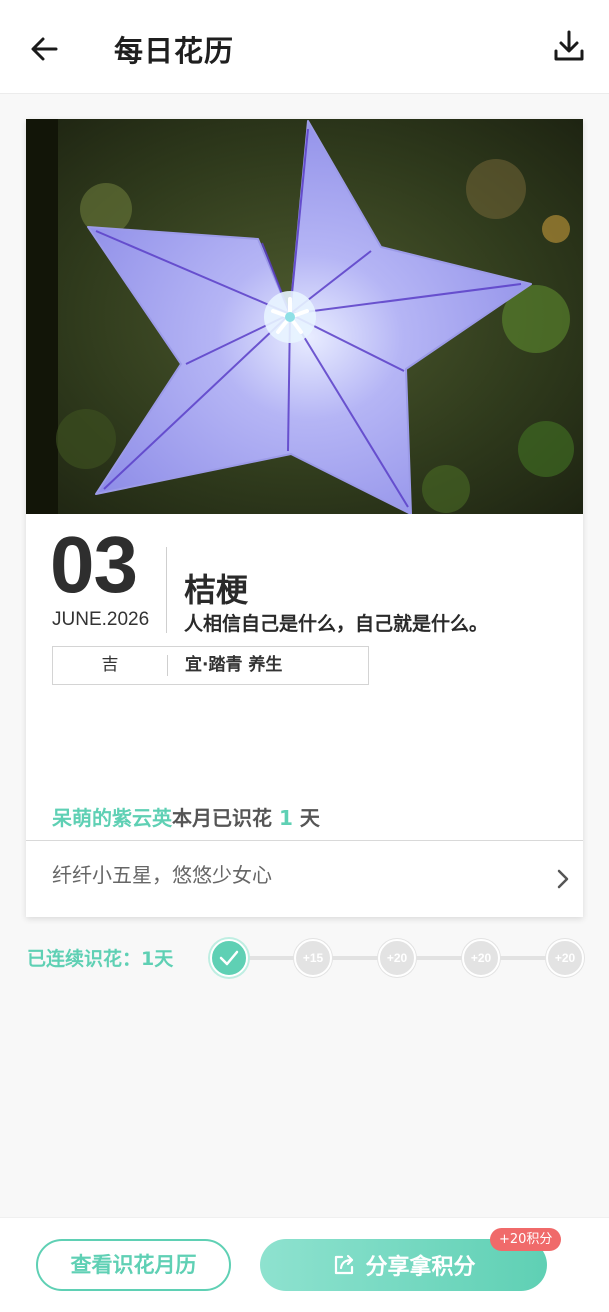 Image resolution: width=609 pixels, height=1312 pixels. I want to click on checkin-node-done, so click(229, 958).